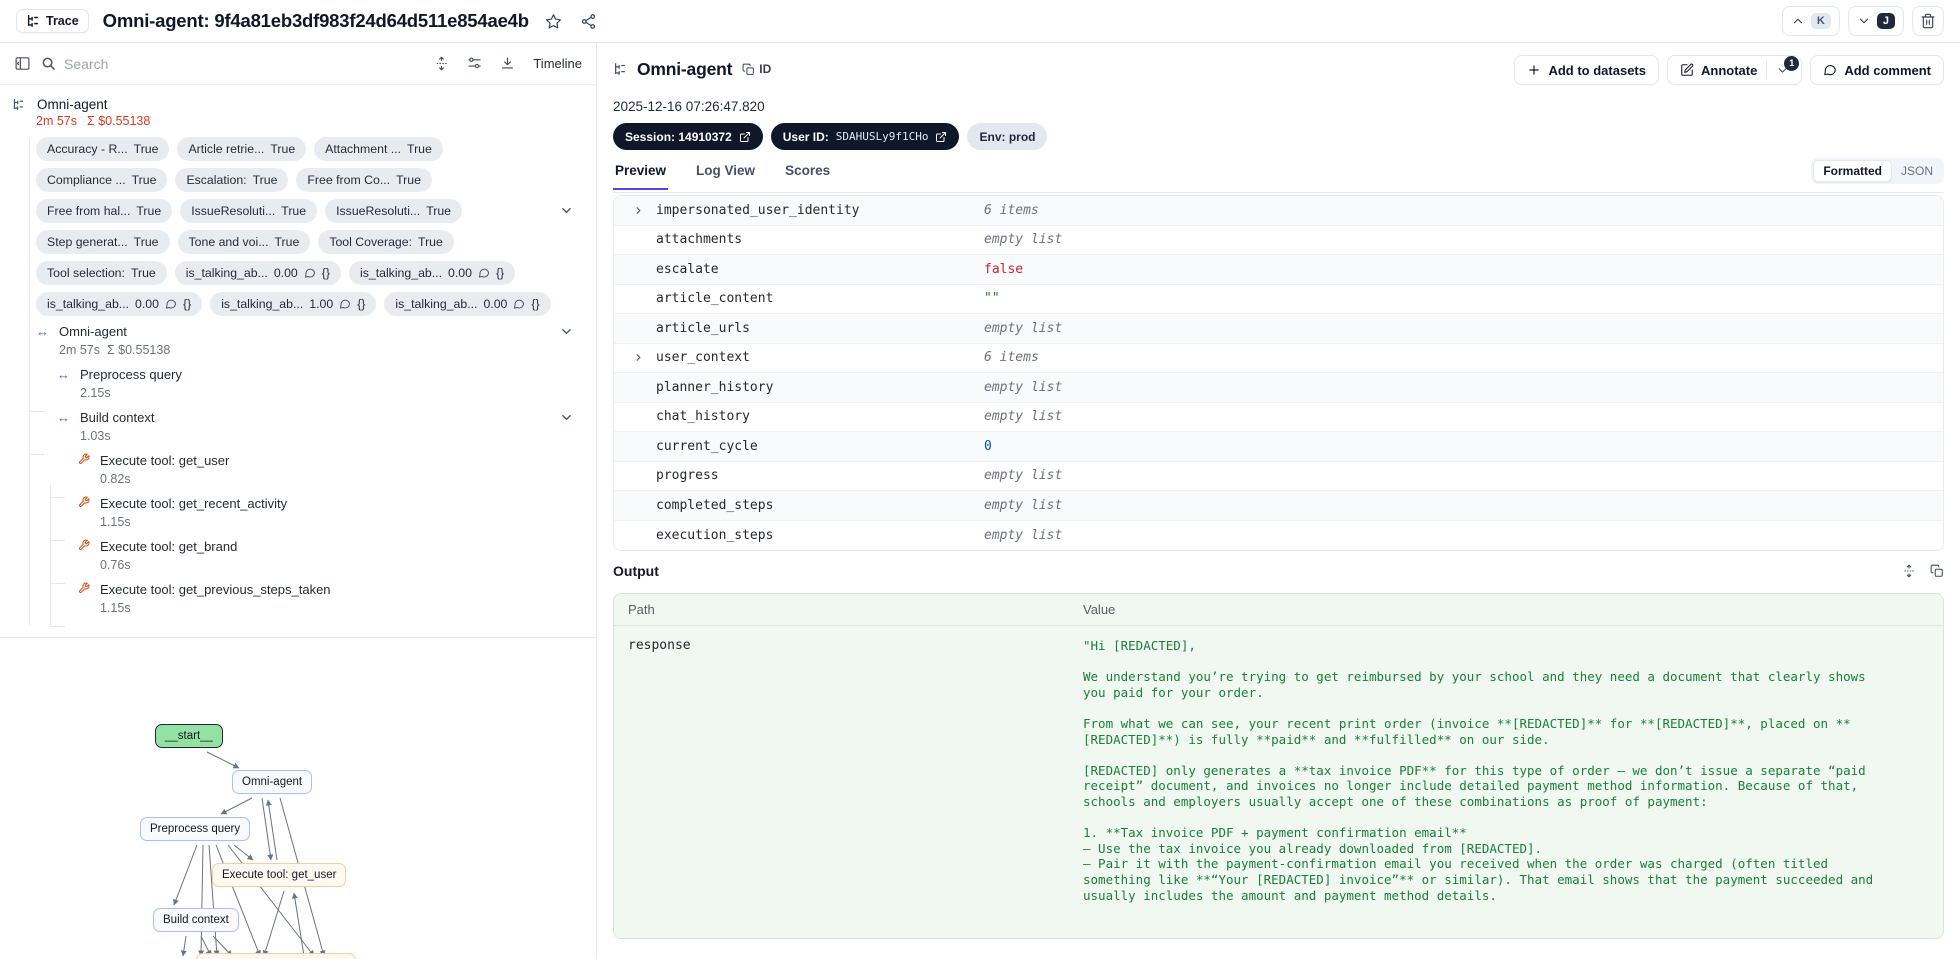 The width and height of the screenshot is (1960, 959). Describe the element at coordinates (1792, 63) in the screenshot. I see `annotation-count-badge: 1` at that location.